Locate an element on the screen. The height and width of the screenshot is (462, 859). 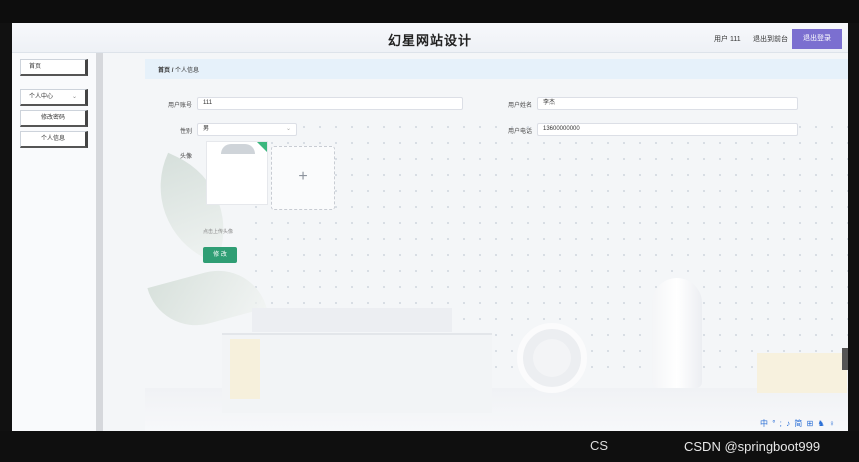
back-to-frontend-link: 退出到前台 is located at coordinates (770, 39).